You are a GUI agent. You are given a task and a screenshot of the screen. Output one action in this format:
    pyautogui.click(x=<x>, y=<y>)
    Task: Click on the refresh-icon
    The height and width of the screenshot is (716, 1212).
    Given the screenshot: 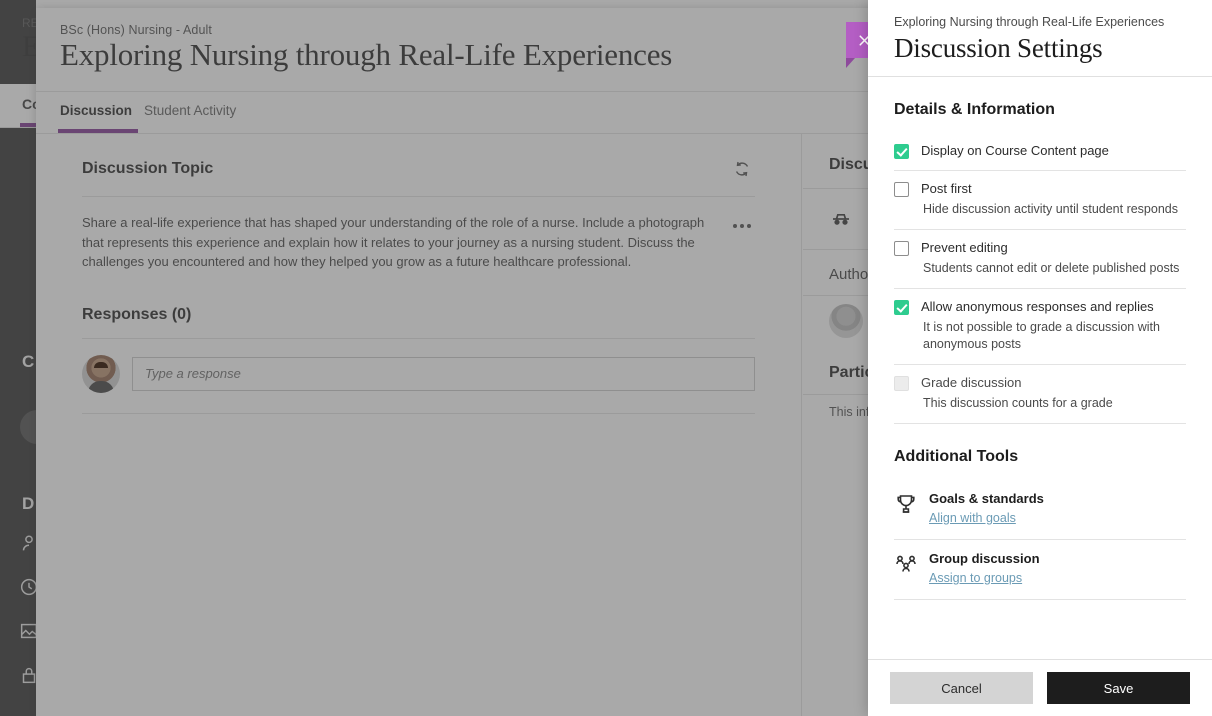 What is the action you would take?
    pyautogui.click(x=742, y=169)
    